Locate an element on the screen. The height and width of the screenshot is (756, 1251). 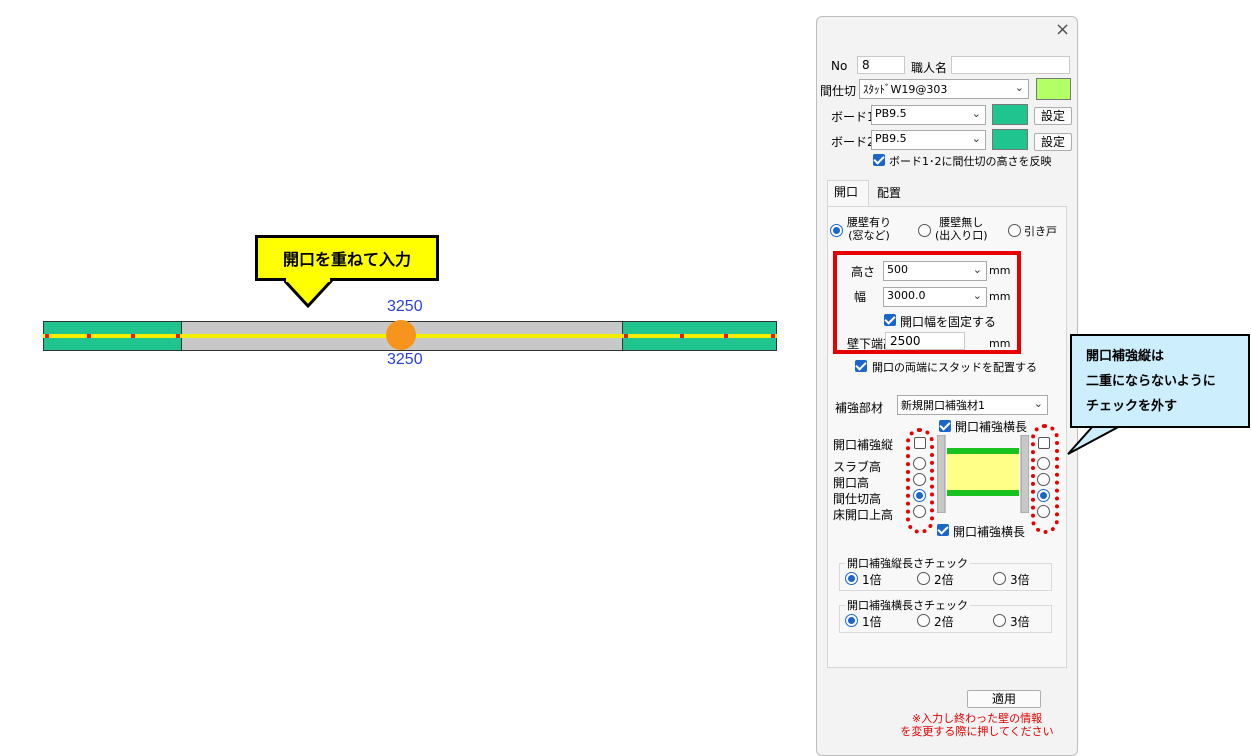
radio-sliding-door-label: 引き戸 is located at coordinates (1040, 231).